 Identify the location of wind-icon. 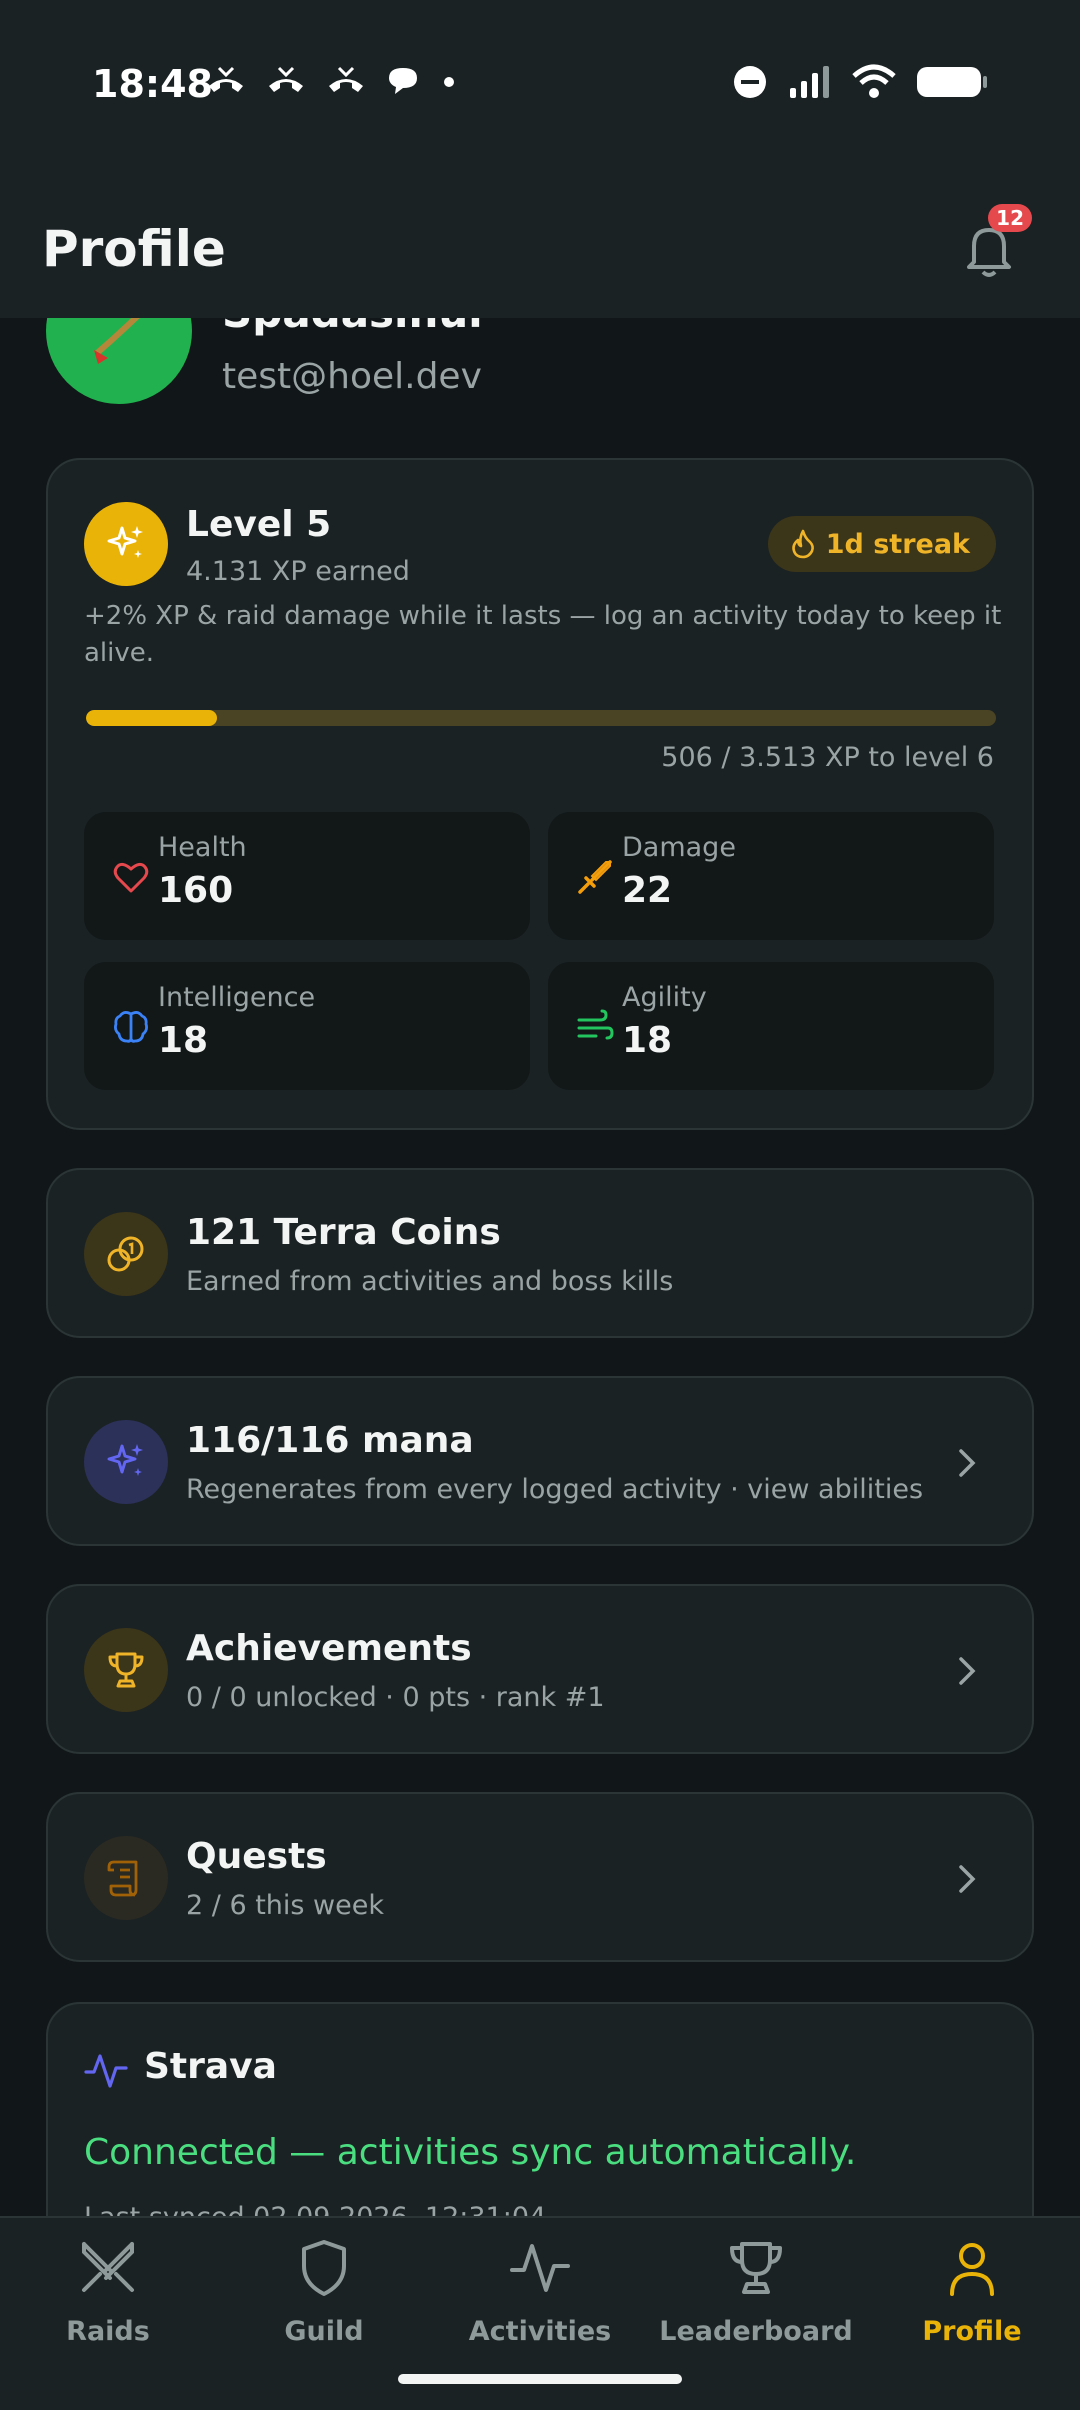
(595, 1024).